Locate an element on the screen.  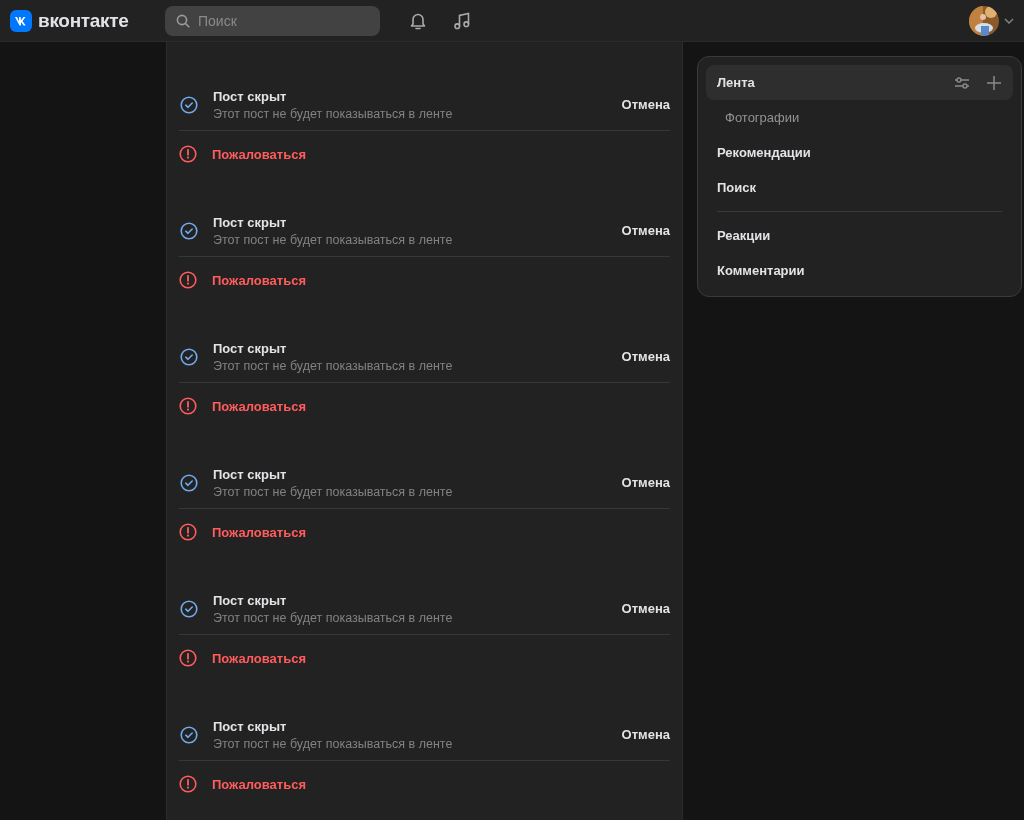
logo-icon is located at coordinates (21, 20).